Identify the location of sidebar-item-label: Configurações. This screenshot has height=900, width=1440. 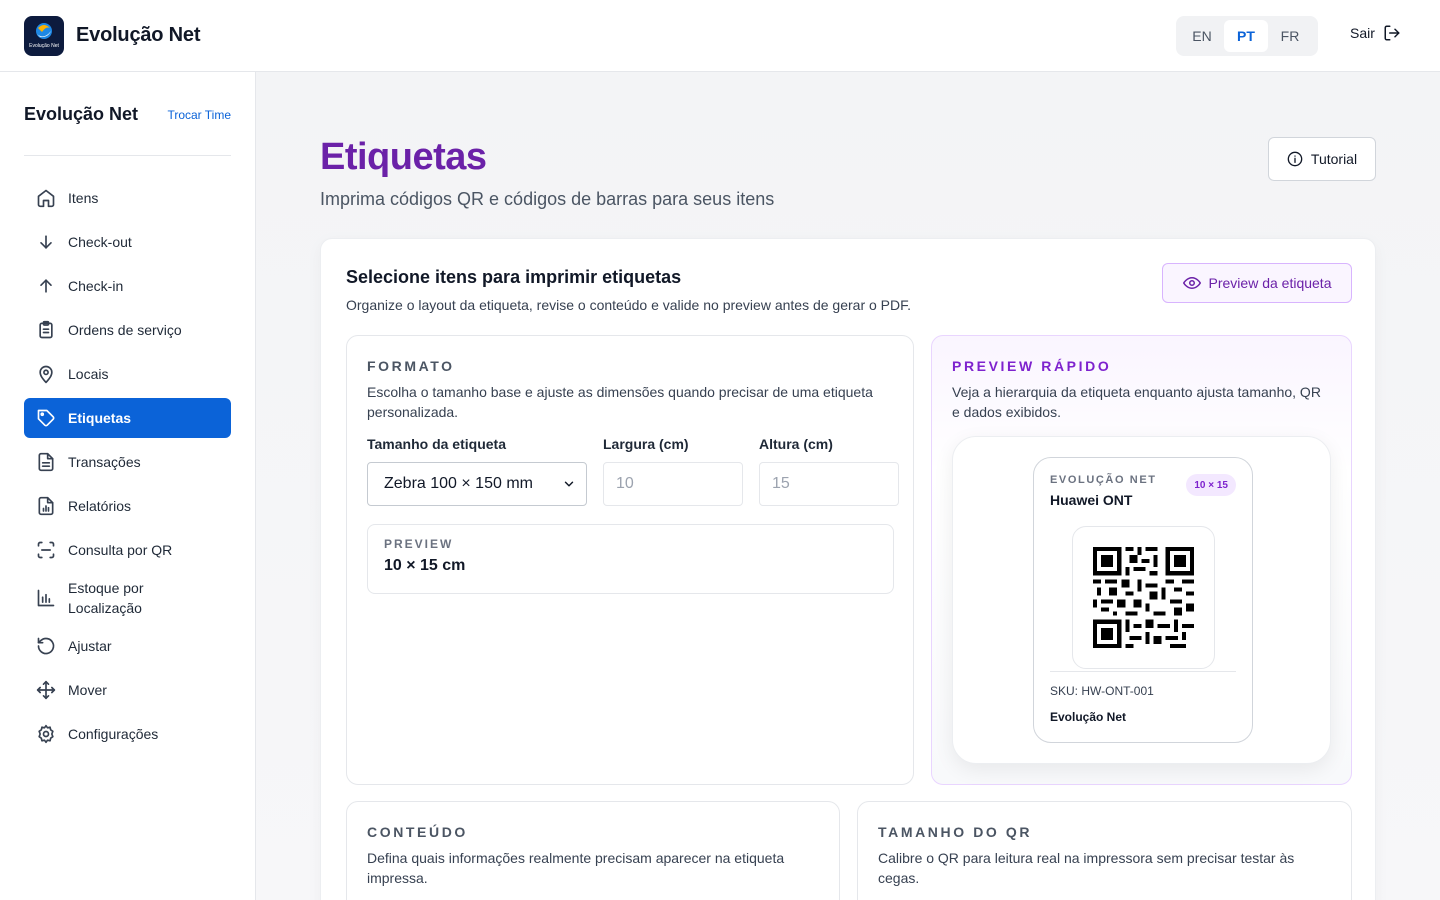
(113, 734).